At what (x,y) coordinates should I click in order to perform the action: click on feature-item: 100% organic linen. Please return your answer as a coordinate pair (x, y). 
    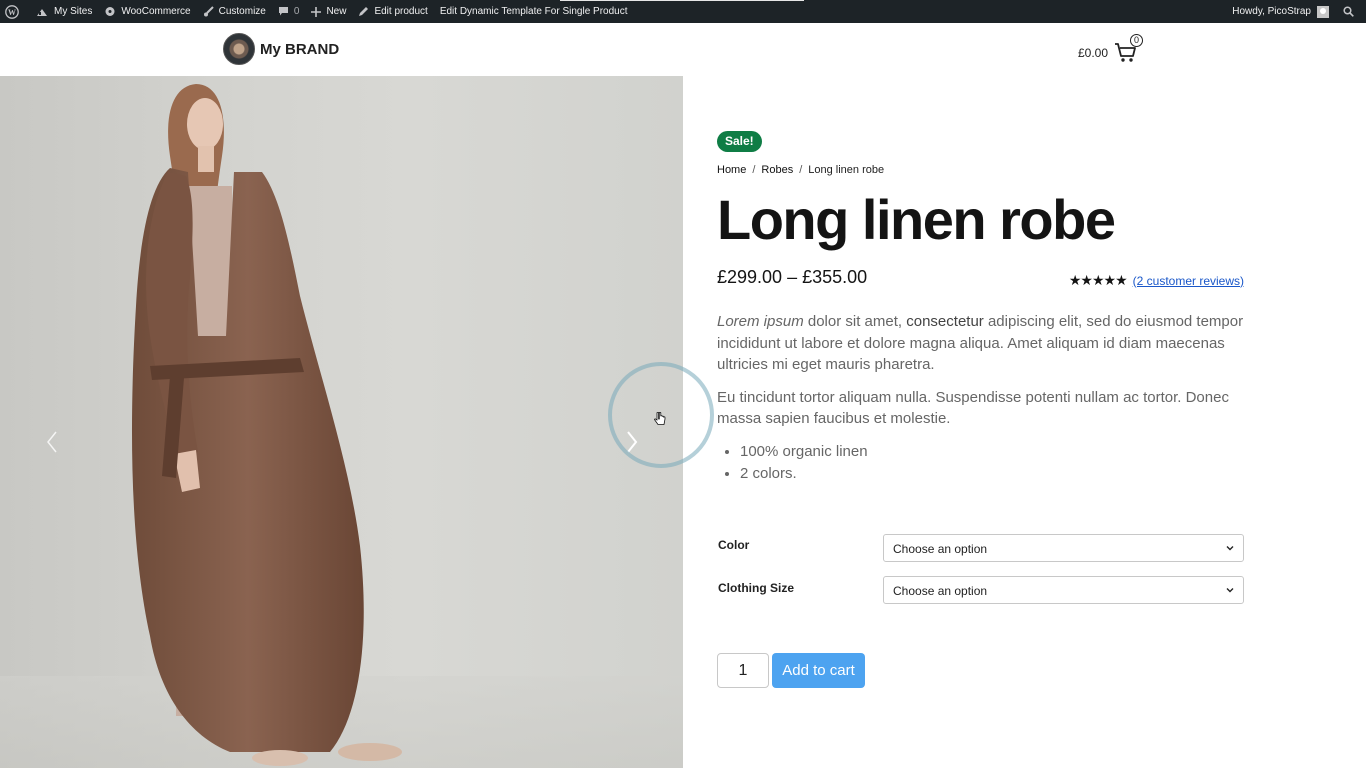
    Looking at the image, I should click on (804, 452).